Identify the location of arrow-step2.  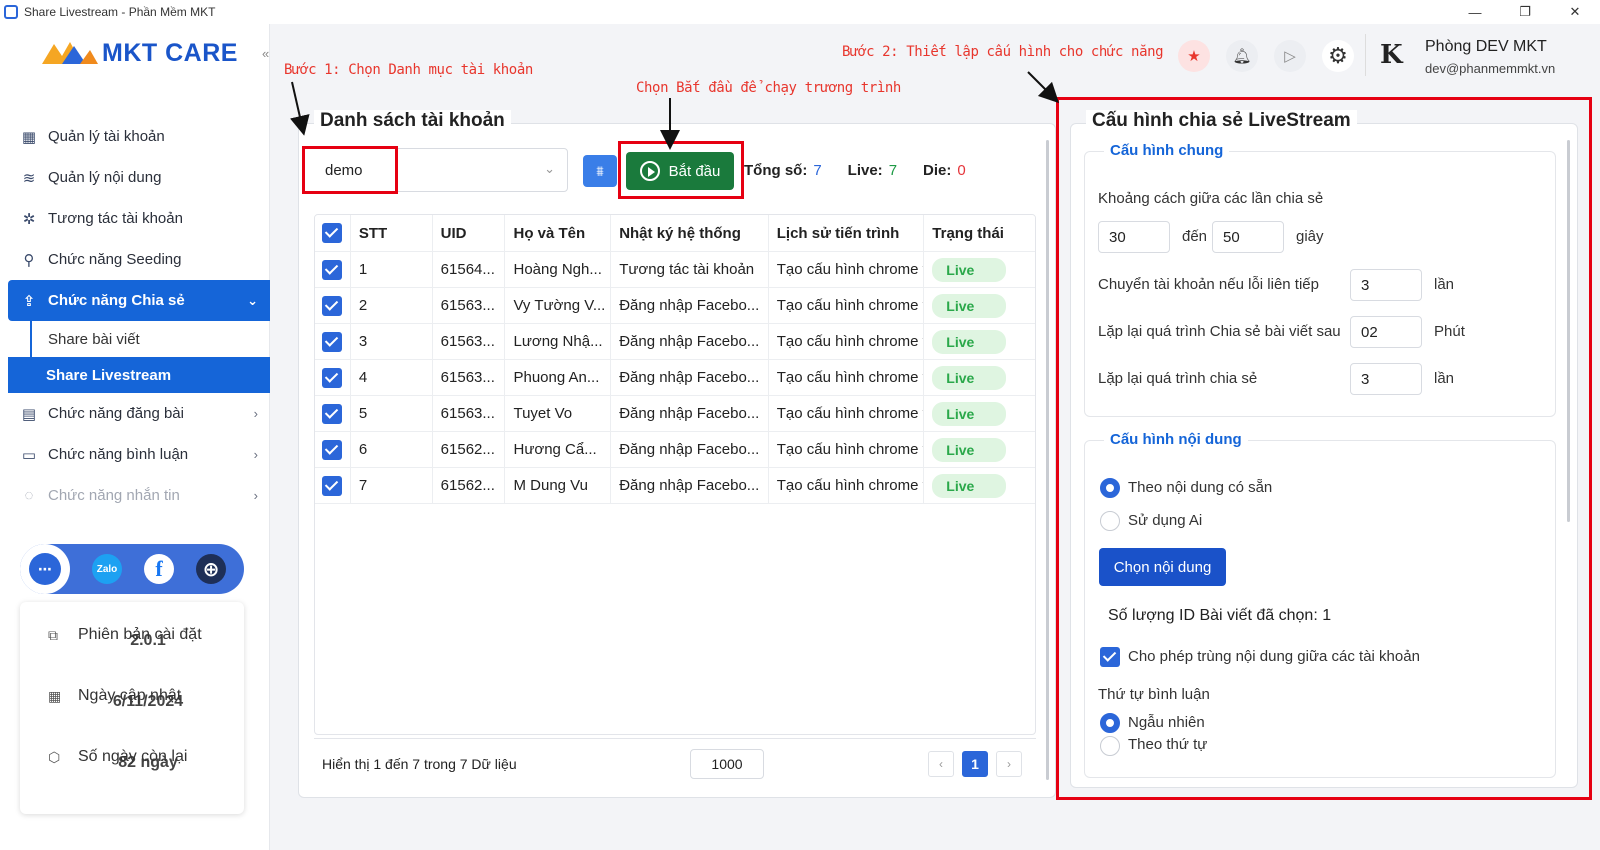
(1043, 87).